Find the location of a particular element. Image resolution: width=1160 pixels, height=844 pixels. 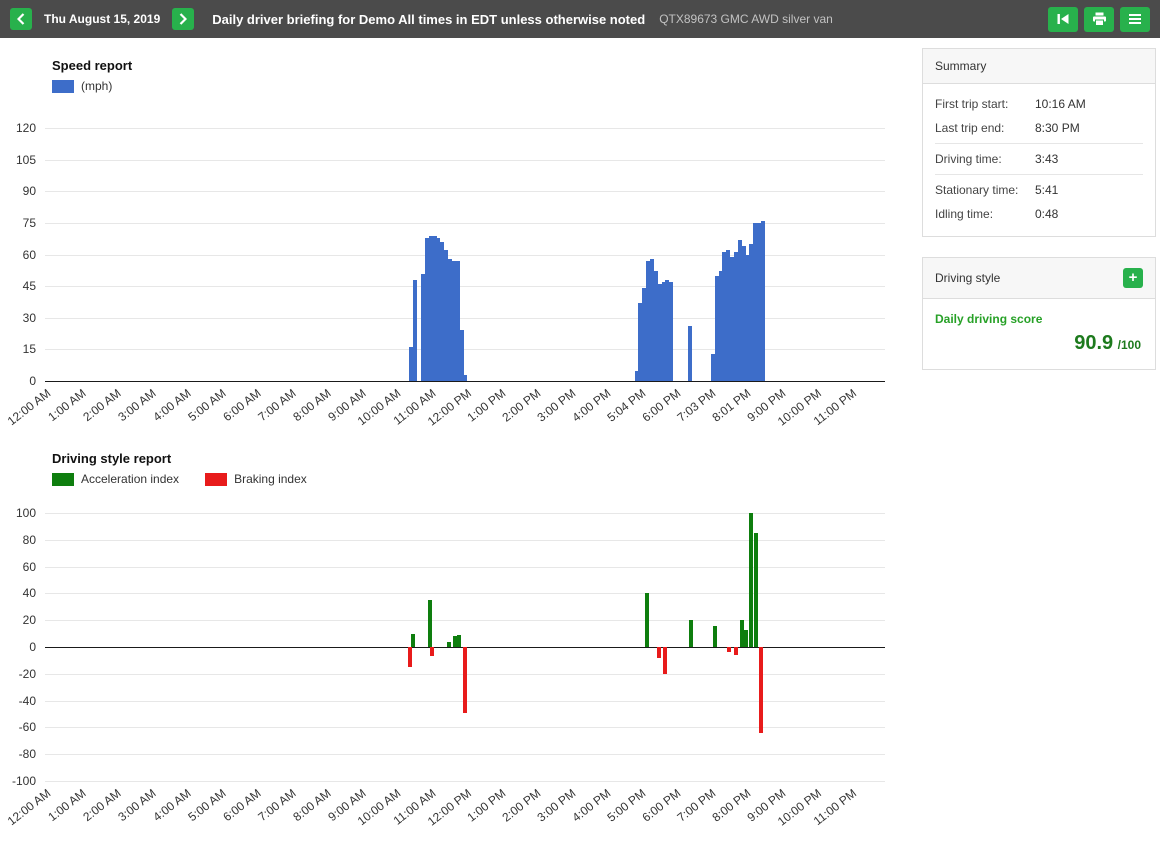

x-tick-label: 1:00 AM is located at coordinates (67, 405).